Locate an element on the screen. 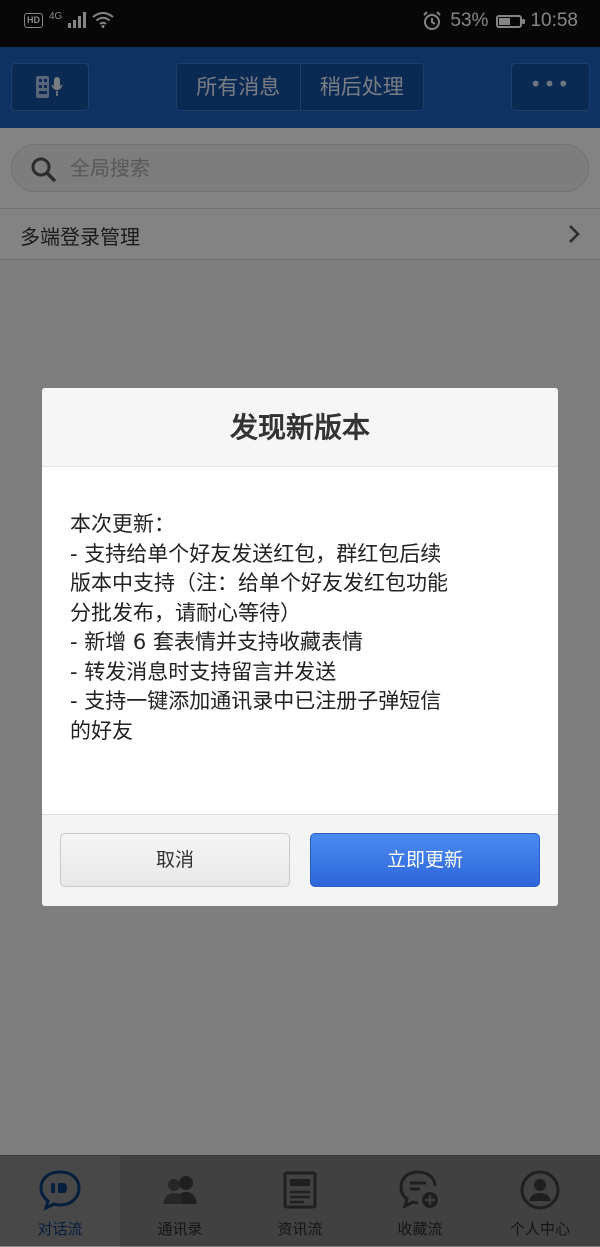  release-note-line: - 支持一键添加通讯录中已注册子弹短信 is located at coordinates (256, 701).